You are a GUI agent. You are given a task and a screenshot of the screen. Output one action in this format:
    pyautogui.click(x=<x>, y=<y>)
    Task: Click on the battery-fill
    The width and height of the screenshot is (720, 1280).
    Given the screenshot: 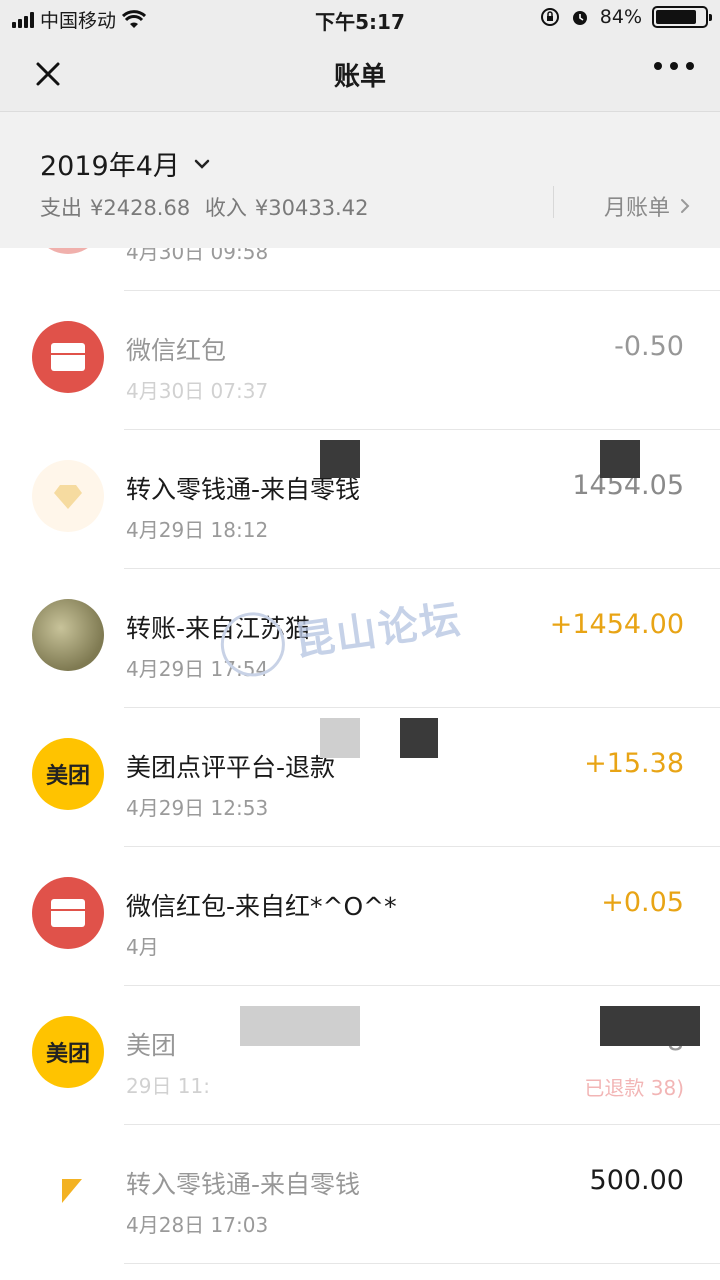 What is the action you would take?
    pyautogui.click(x=676, y=17)
    